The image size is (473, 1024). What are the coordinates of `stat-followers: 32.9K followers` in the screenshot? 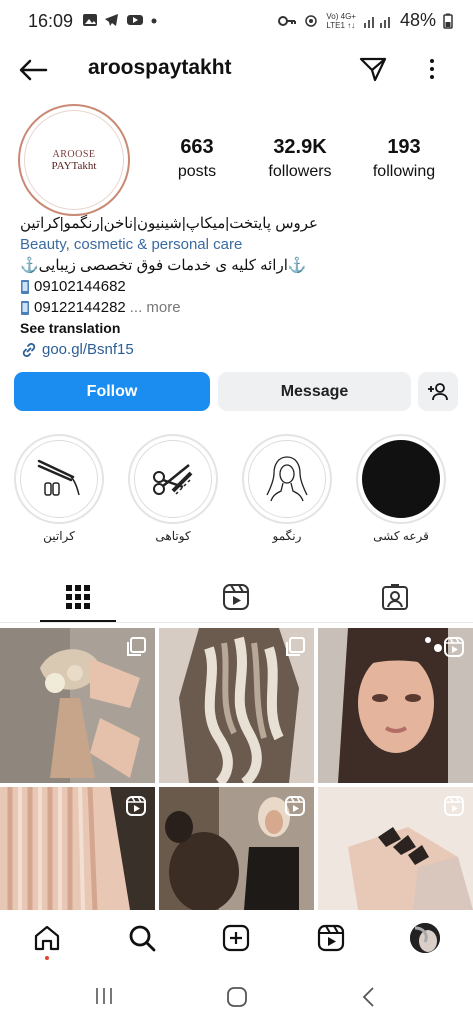 It's located at (300, 158).